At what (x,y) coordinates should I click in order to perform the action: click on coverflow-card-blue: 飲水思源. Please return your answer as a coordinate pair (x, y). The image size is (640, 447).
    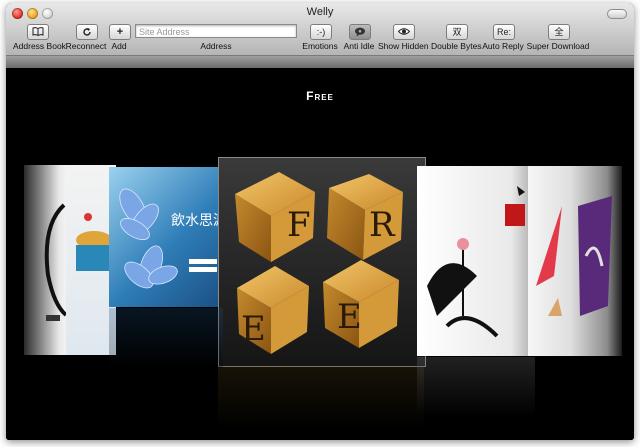
    Looking at the image, I should click on (166, 237).